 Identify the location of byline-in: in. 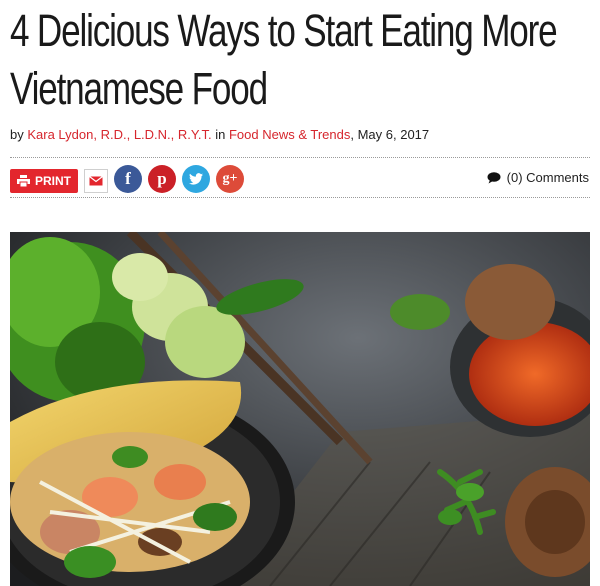
(220, 134).